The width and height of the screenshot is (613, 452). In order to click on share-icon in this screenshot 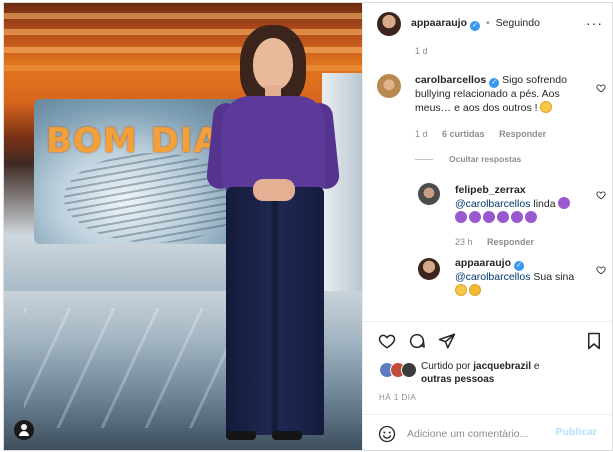, I will do `click(447, 341)`.